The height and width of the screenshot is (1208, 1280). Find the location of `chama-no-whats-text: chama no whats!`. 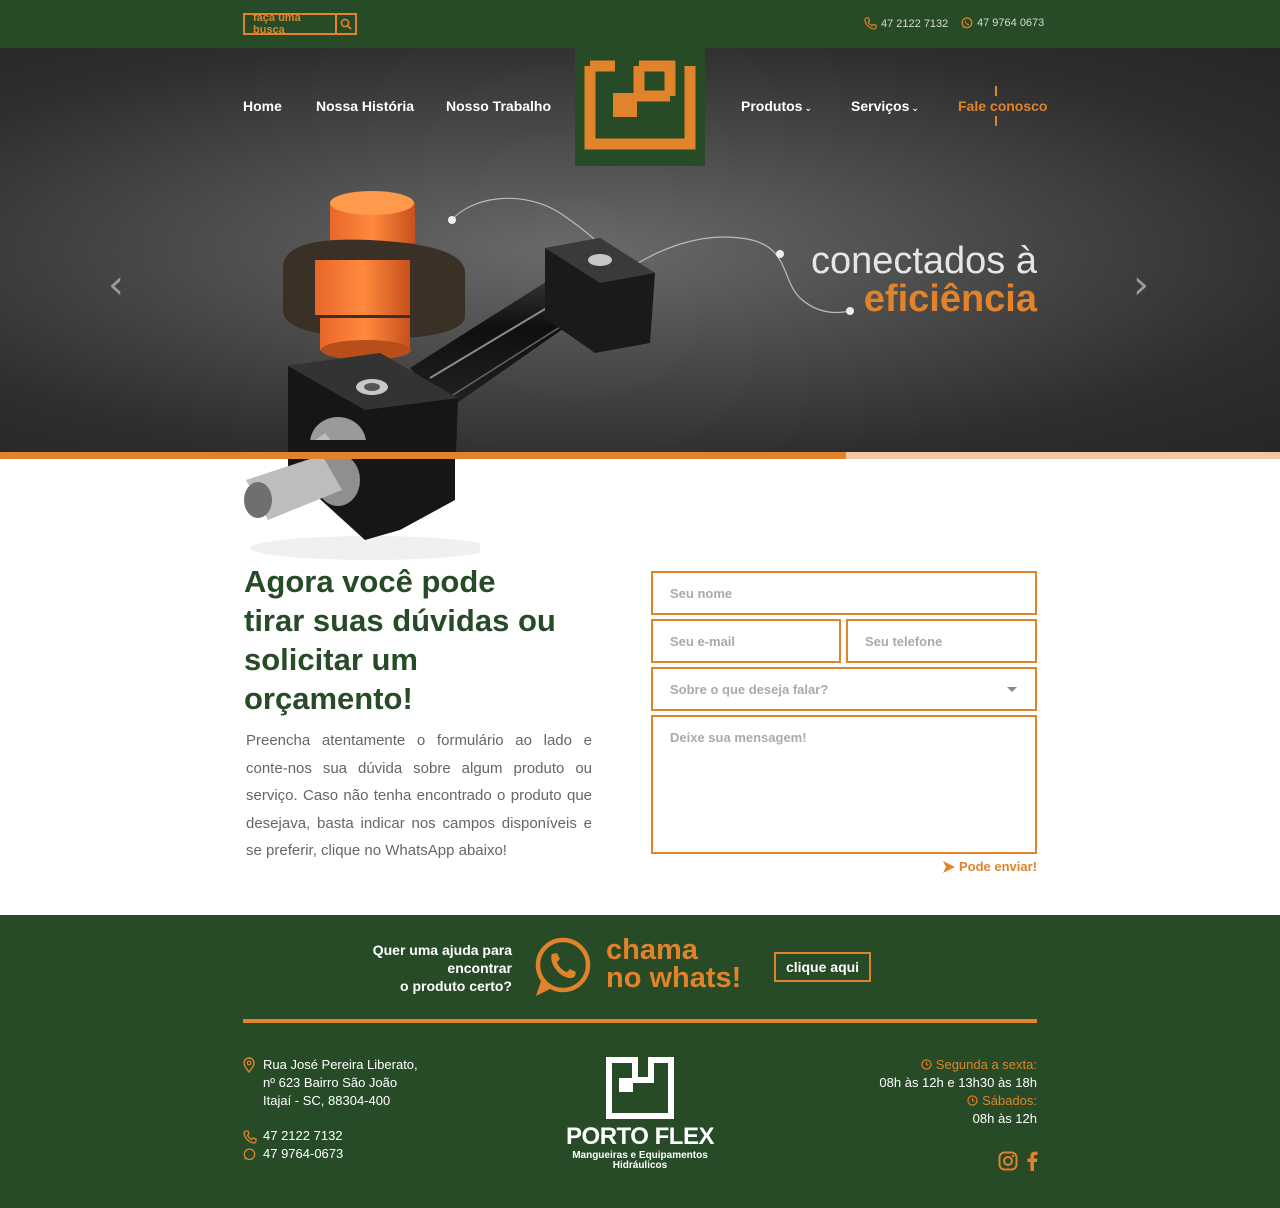

chama-no-whats-text: chama no whats! is located at coordinates (674, 964).